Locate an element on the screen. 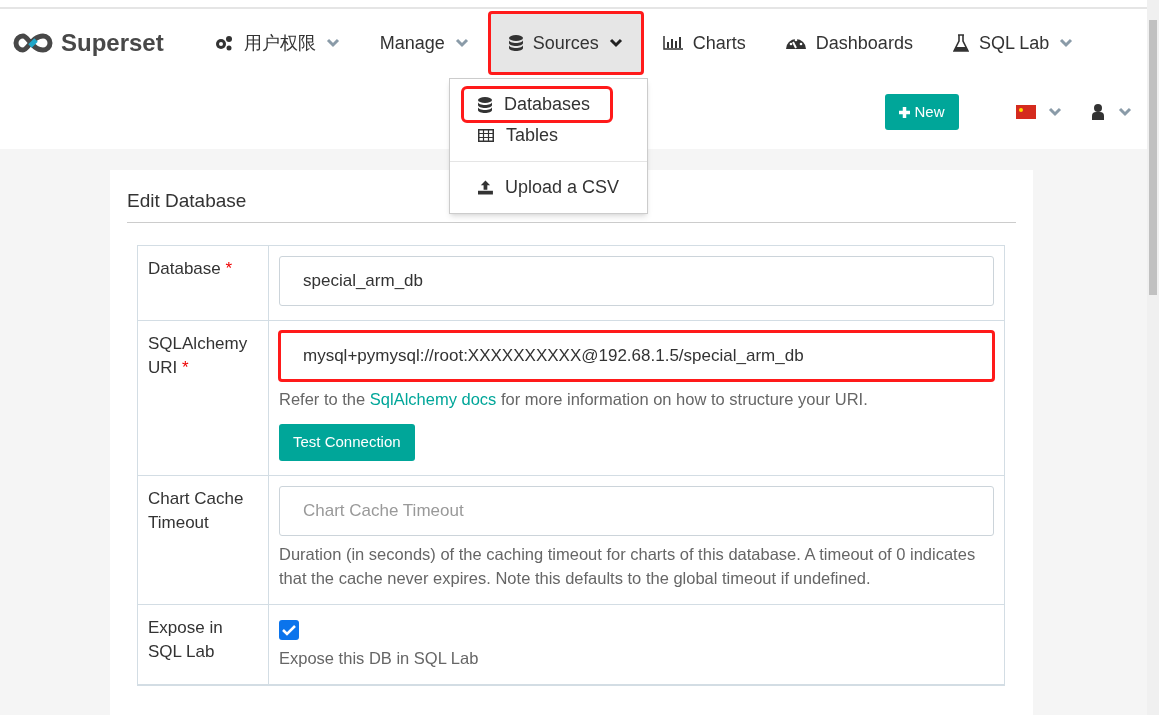 This screenshot has width=1159, height=715. nav-item: Manage is located at coordinates (424, 43).